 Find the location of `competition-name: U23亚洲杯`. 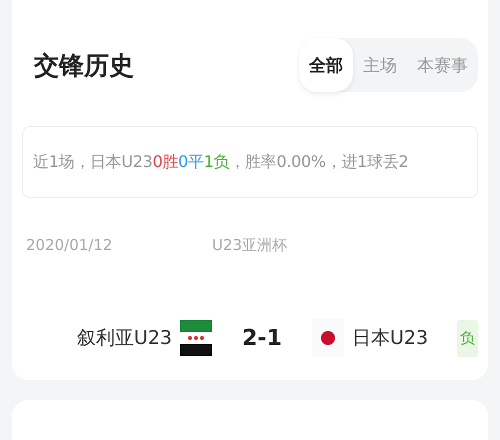

competition-name: U23亚洲杯 is located at coordinates (250, 245).